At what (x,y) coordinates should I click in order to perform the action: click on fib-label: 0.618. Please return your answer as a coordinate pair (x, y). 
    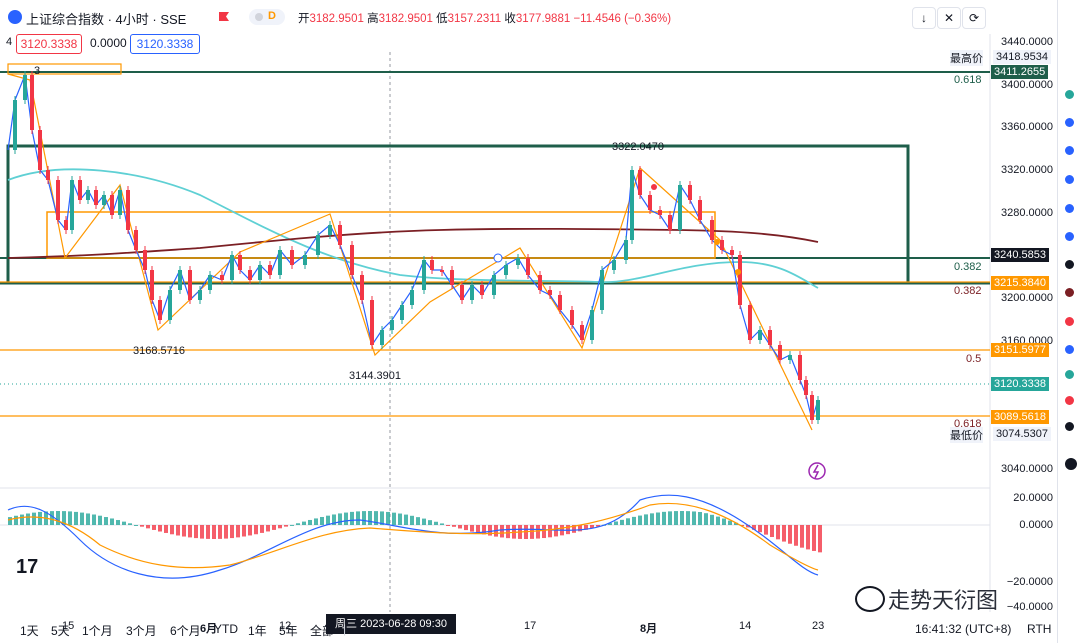
    Looking at the image, I should click on (968, 424).